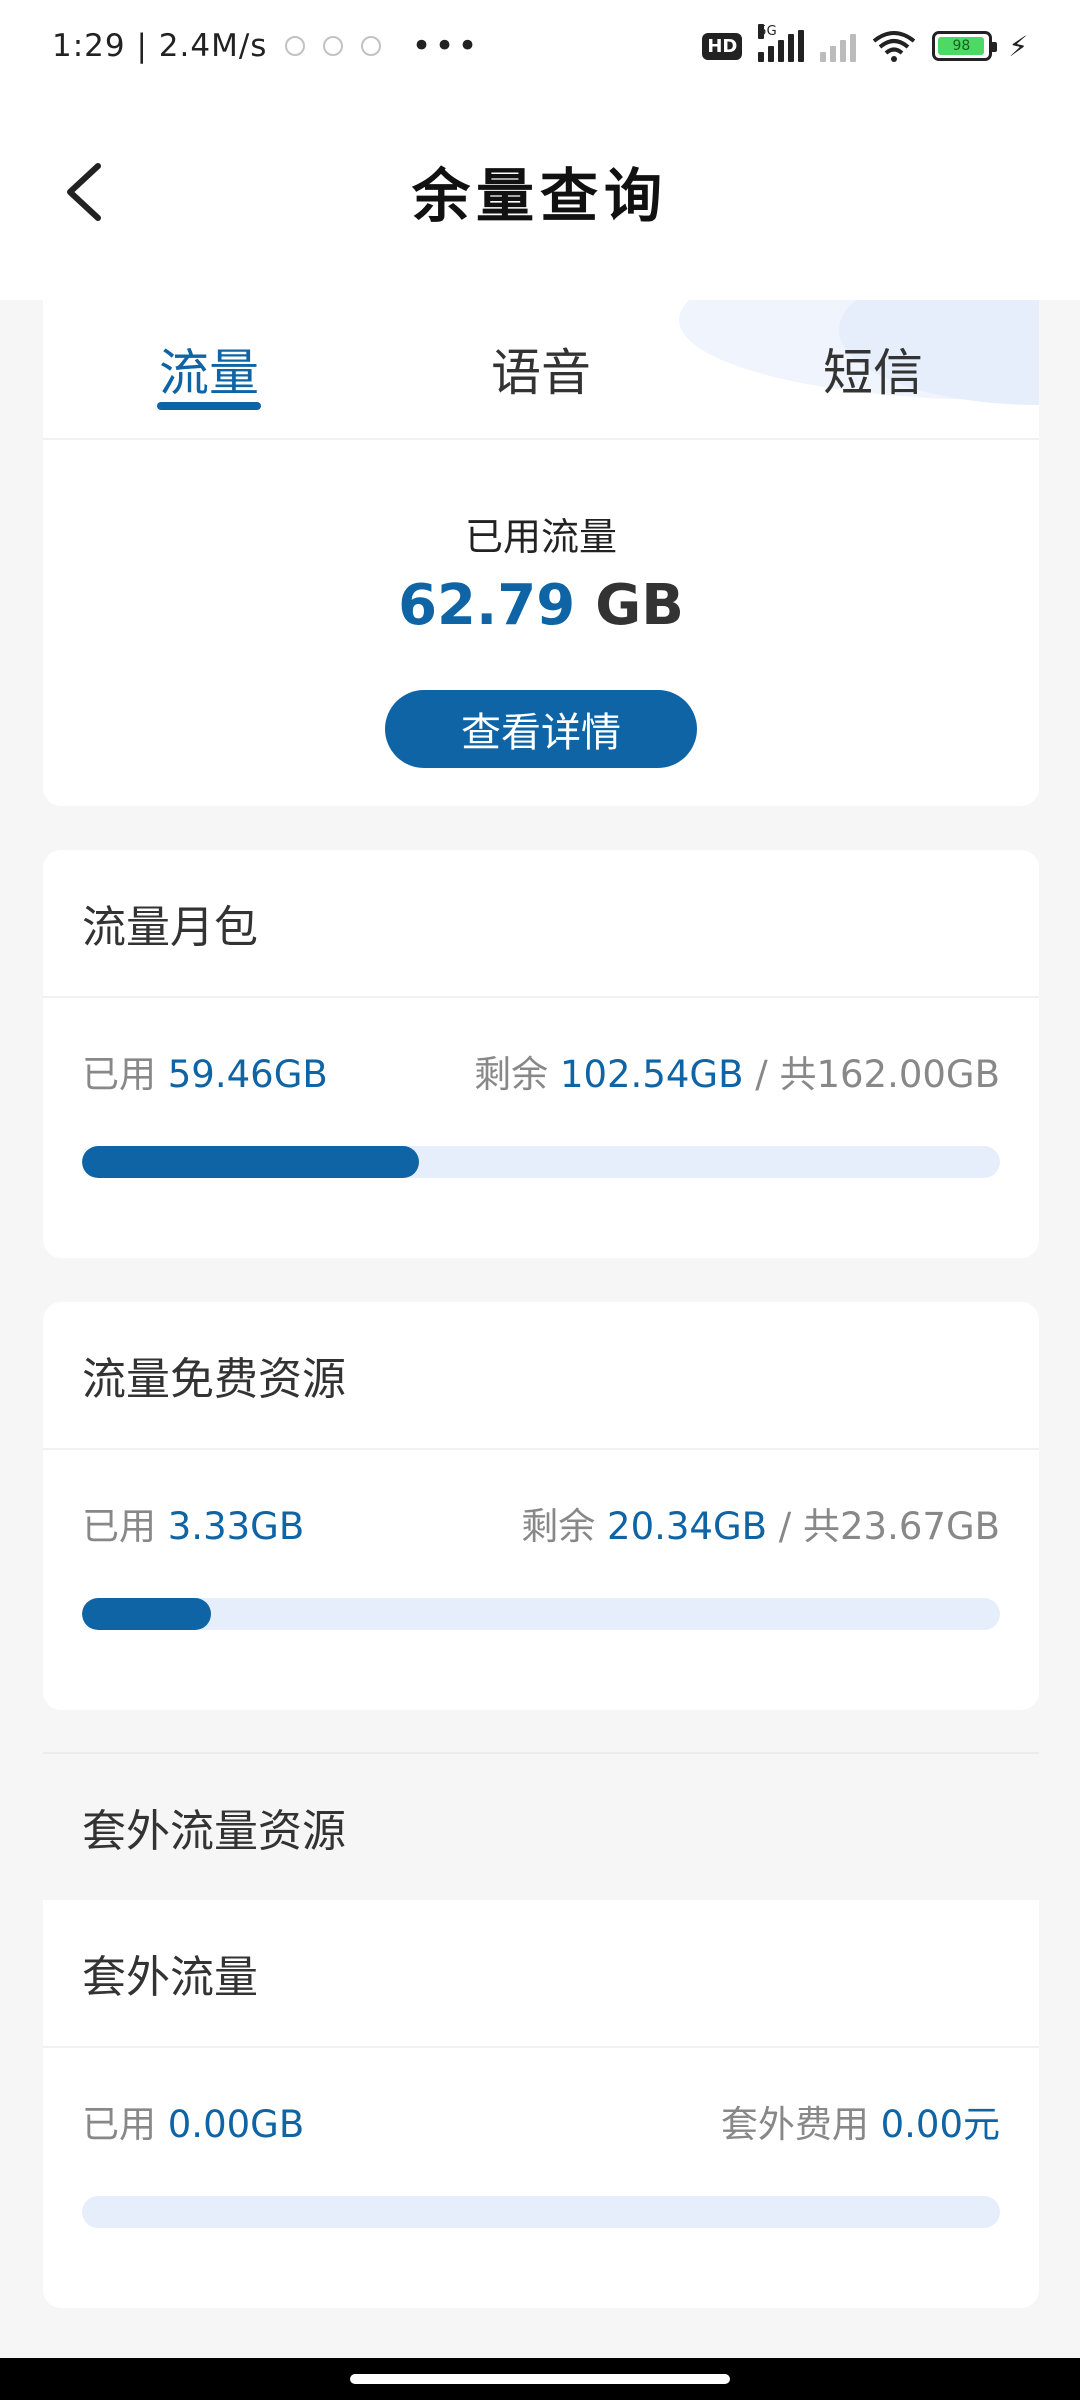 Image resolution: width=1080 pixels, height=2400 pixels. What do you see at coordinates (540, 46) in the screenshot?
I see `status-bar: 1:29 | 2.4M/s ••• HD 5G 98 ⚡` at bounding box center [540, 46].